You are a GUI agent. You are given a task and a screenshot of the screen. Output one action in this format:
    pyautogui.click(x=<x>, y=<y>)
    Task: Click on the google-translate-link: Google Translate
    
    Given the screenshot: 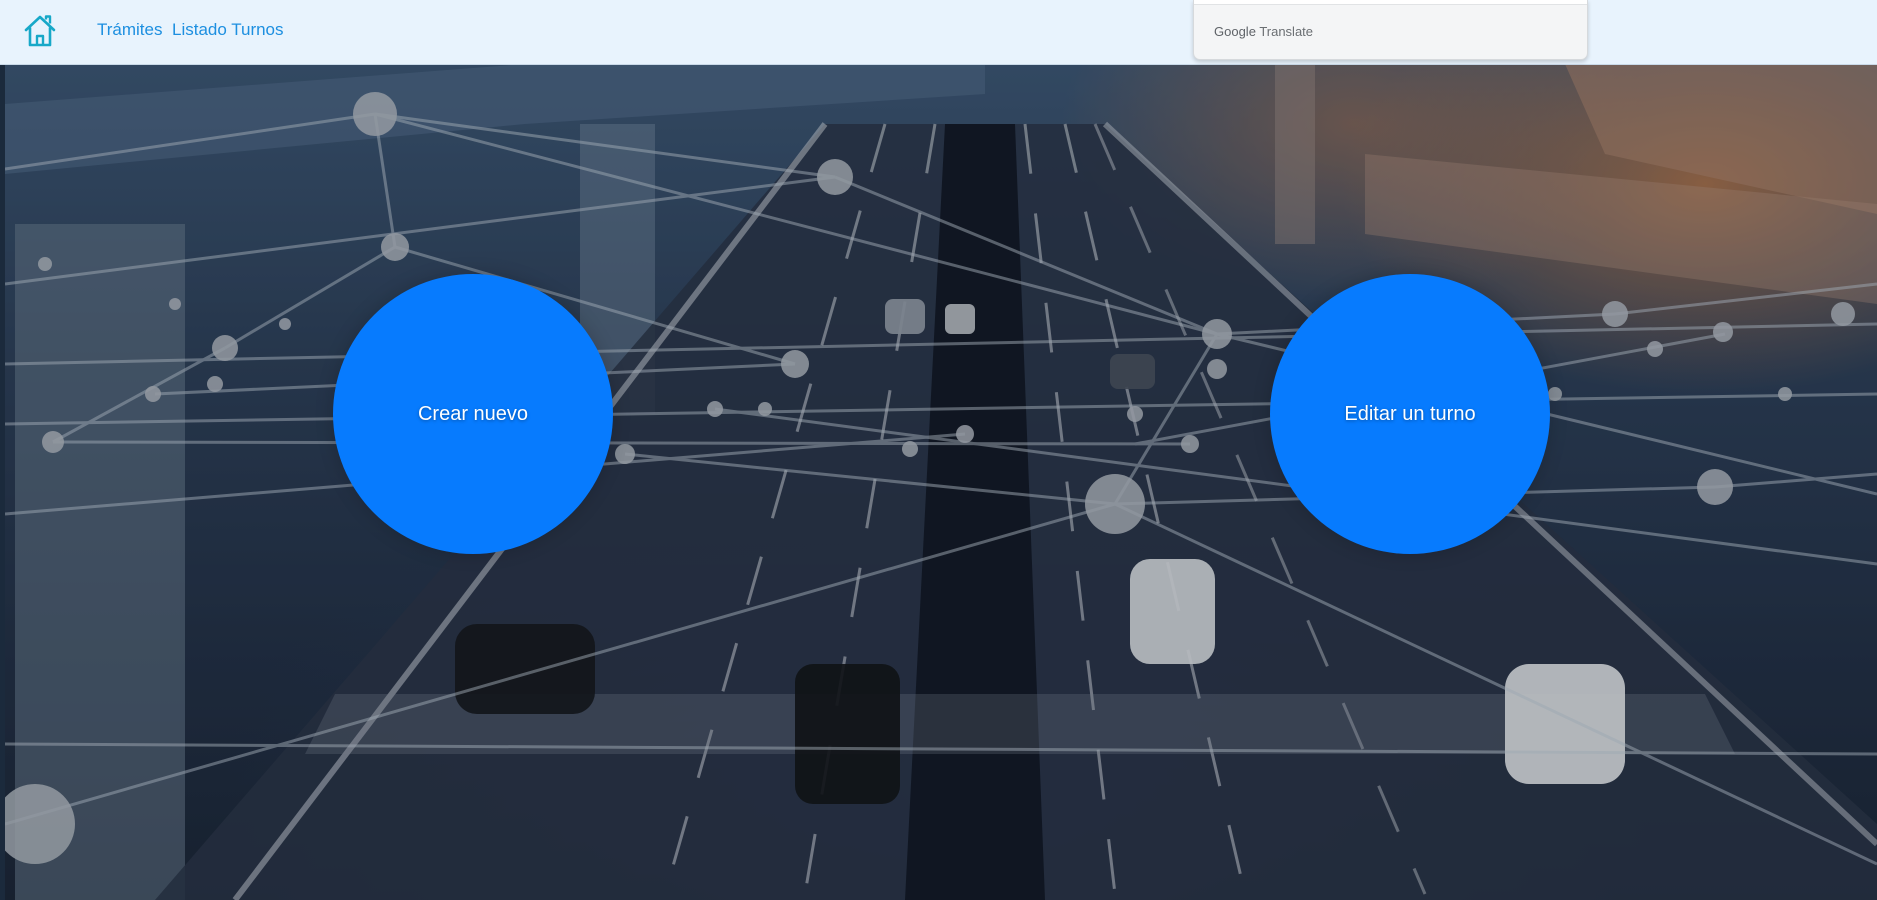 What is the action you would take?
    pyautogui.click(x=1263, y=31)
    